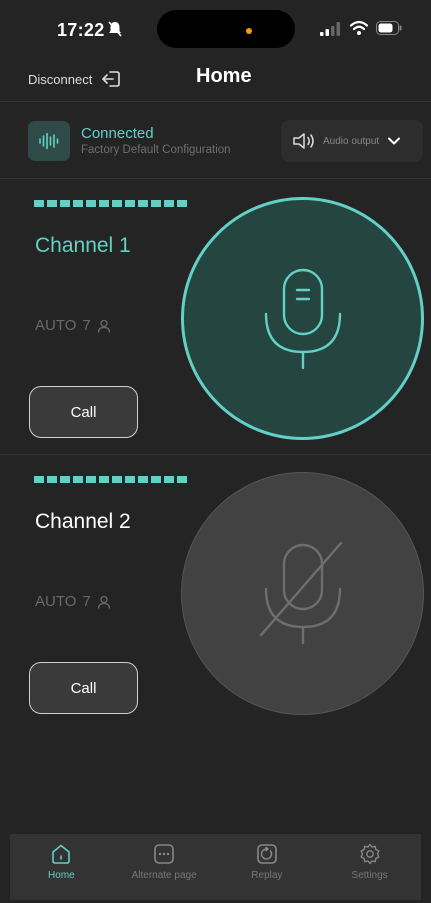 Image resolution: width=431 pixels, height=903 pixels. Describe the element at coordinates (164, 875) in the screenshot. I see `nav-label: Alternate page` at that location.